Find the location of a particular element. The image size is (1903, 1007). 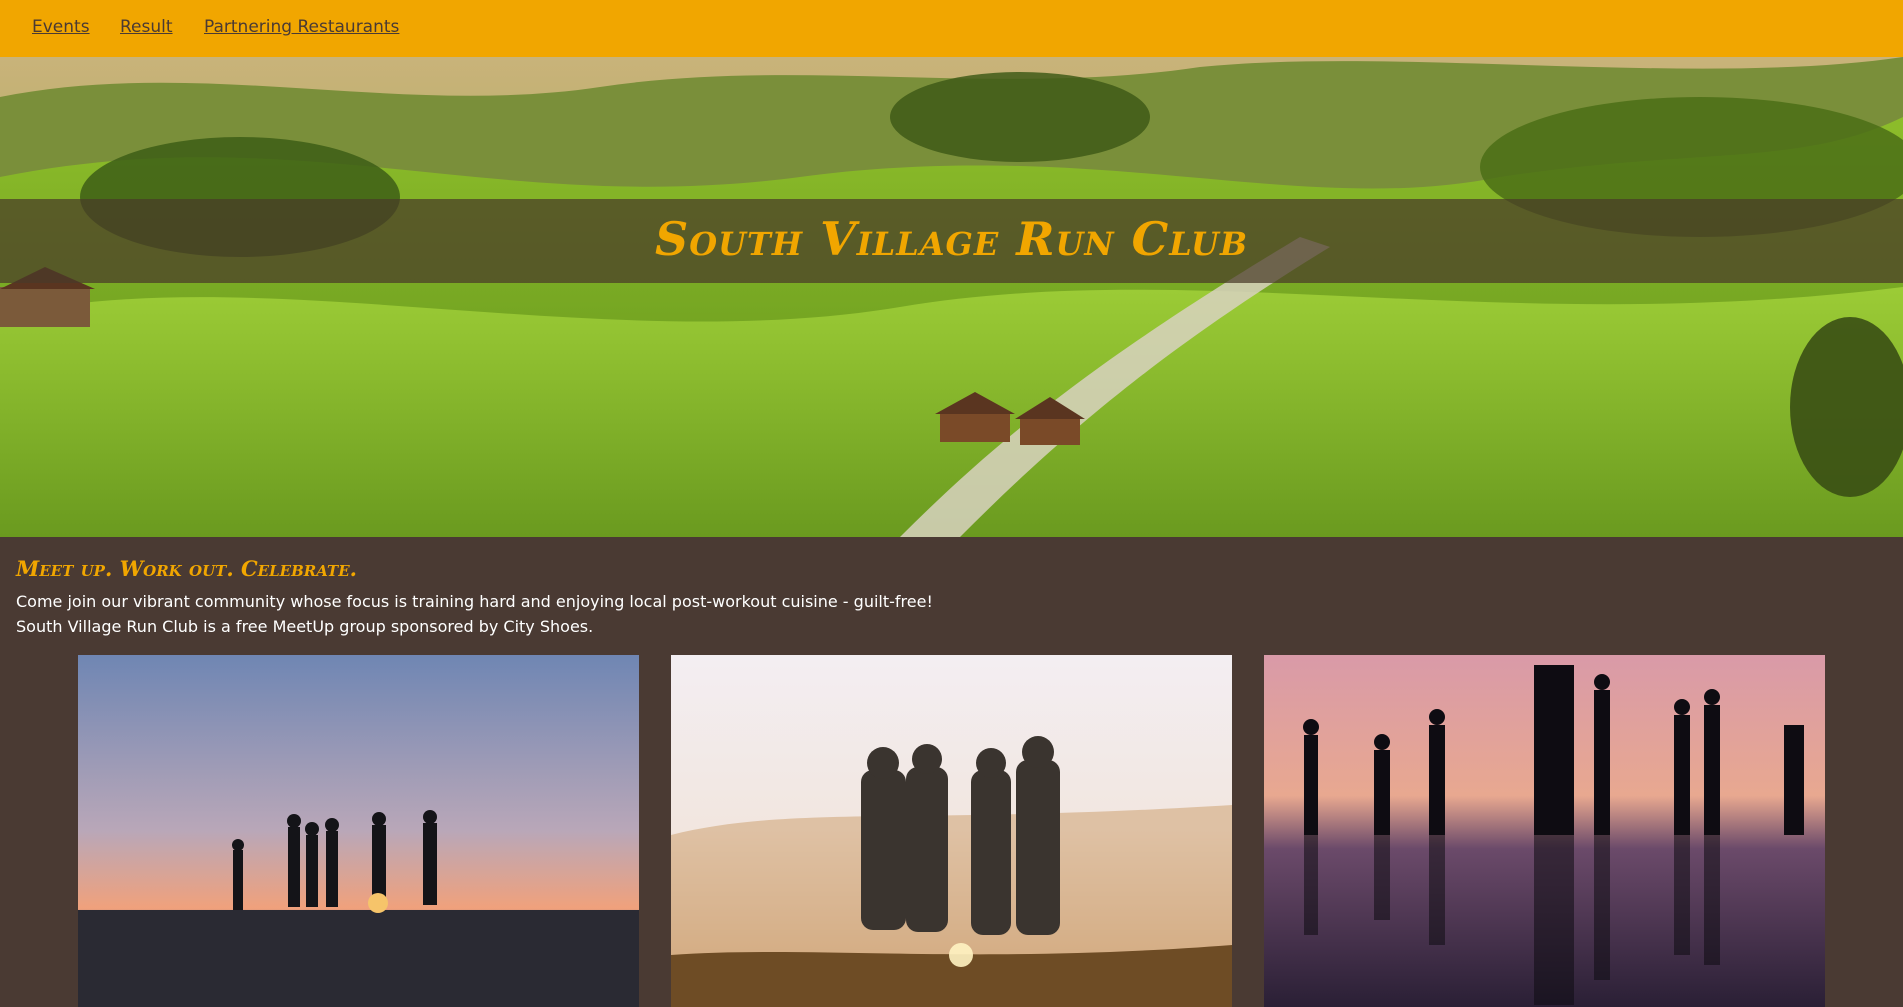

tagline: Meet up. Work out. Celebrate. is located at coordinates (186, 568).